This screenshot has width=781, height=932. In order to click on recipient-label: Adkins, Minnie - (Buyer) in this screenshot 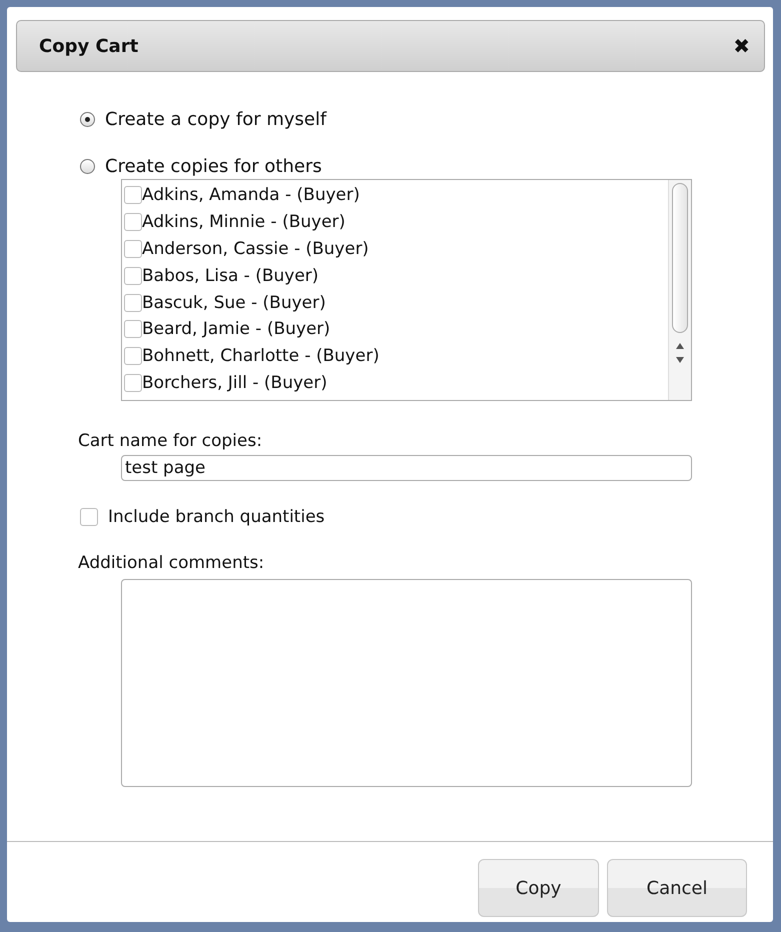, I will do `click(244, 222)`.